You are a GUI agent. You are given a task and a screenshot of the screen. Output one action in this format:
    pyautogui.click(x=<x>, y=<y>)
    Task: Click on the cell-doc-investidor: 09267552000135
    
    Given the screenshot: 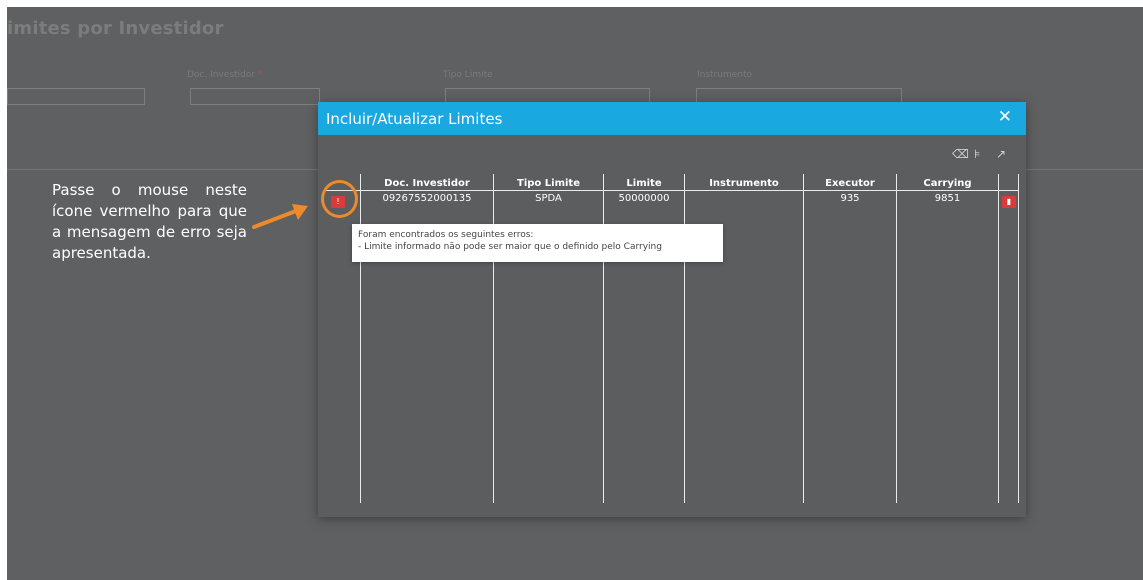 What is the action you would take?
    pyautogui.click(x=427, y=198)
    